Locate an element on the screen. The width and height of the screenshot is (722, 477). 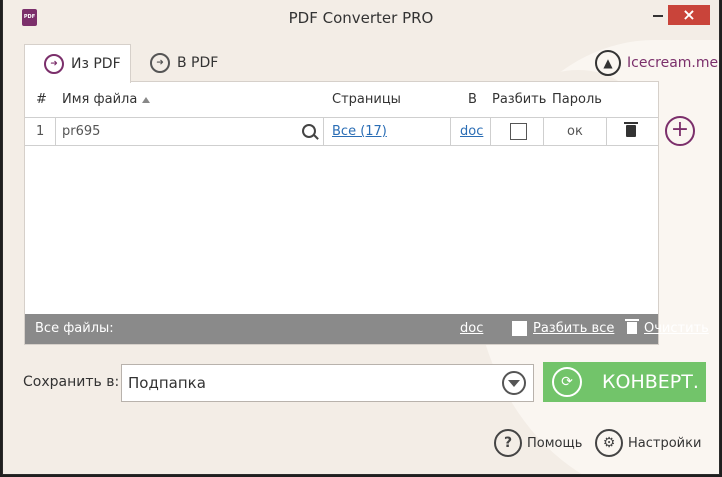
table-row: 1 pr695 Все (17) doc ок is located at coordinates (341, 131).